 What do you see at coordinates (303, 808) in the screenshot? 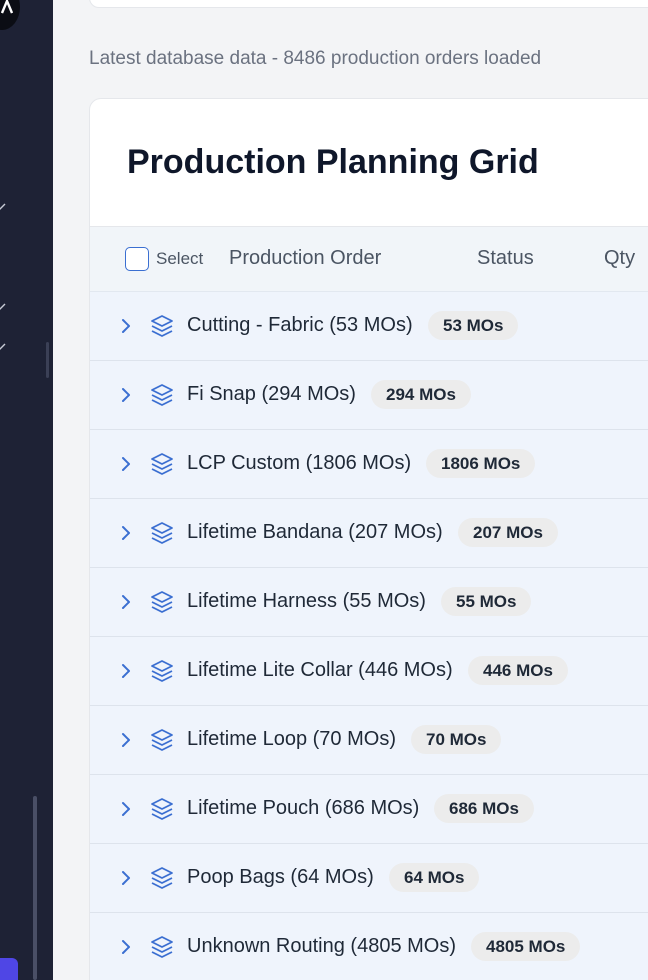
I see `group-name: Lifetime Pouch (686 MOs)` at bounding box center [303, 808].